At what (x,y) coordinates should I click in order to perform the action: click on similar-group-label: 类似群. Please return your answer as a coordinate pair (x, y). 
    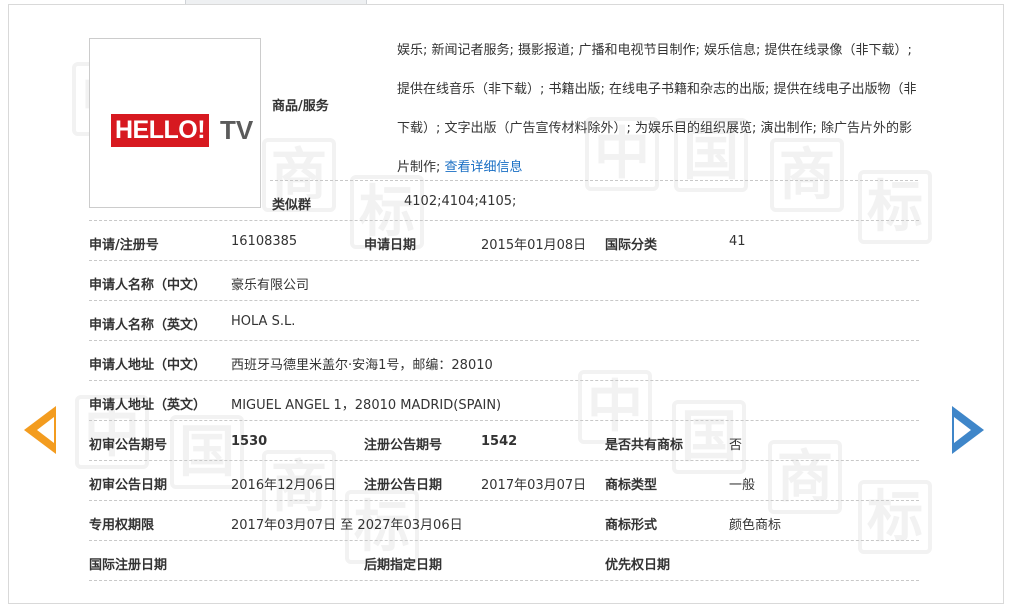
    Looking at the image, I should click on (292, 205).